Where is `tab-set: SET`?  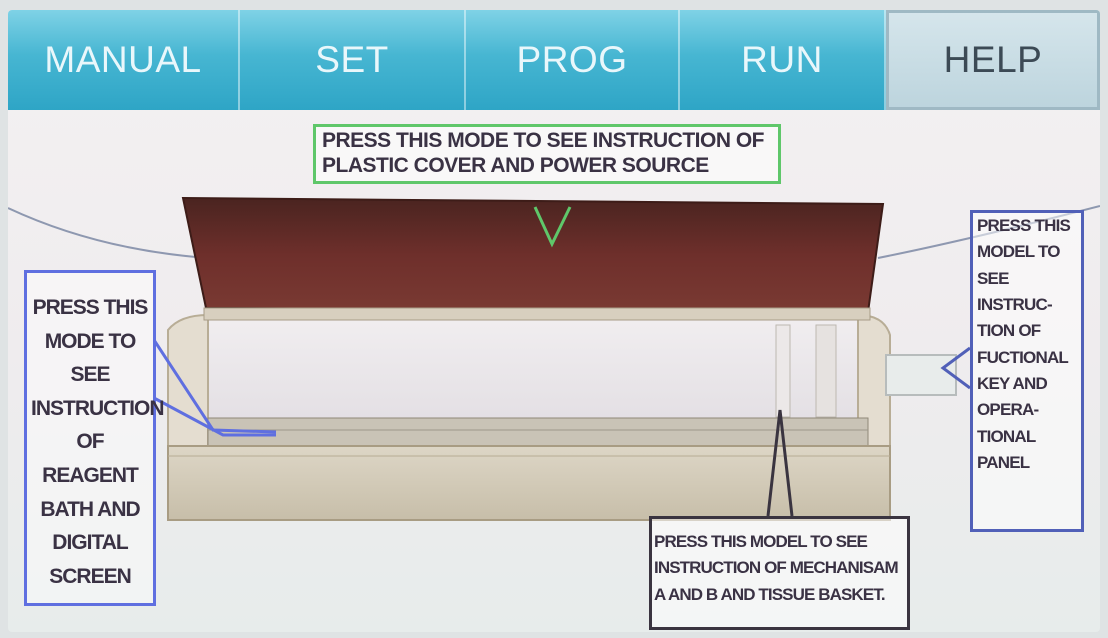
tab-set: SET is located at coordinates (353, 60).